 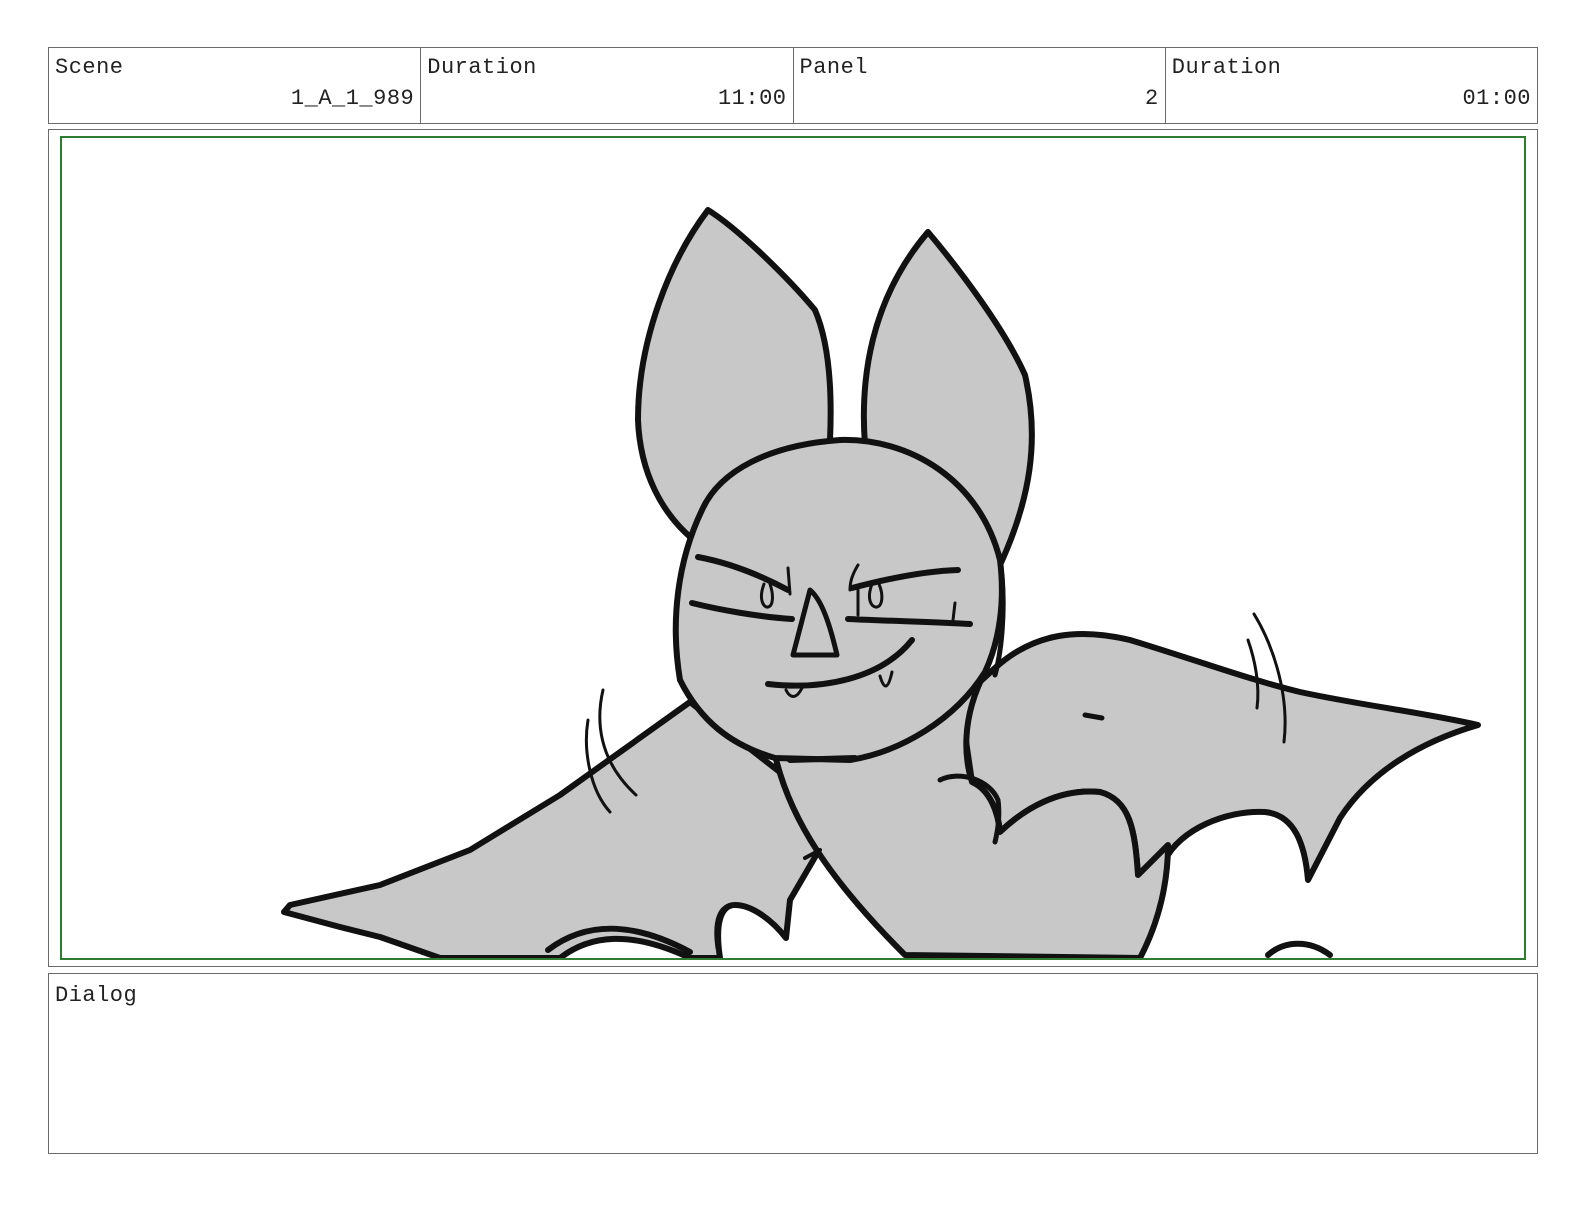 I want to click on panel-duration-cell: Duration 01:00, so click(x=1351, y=85).